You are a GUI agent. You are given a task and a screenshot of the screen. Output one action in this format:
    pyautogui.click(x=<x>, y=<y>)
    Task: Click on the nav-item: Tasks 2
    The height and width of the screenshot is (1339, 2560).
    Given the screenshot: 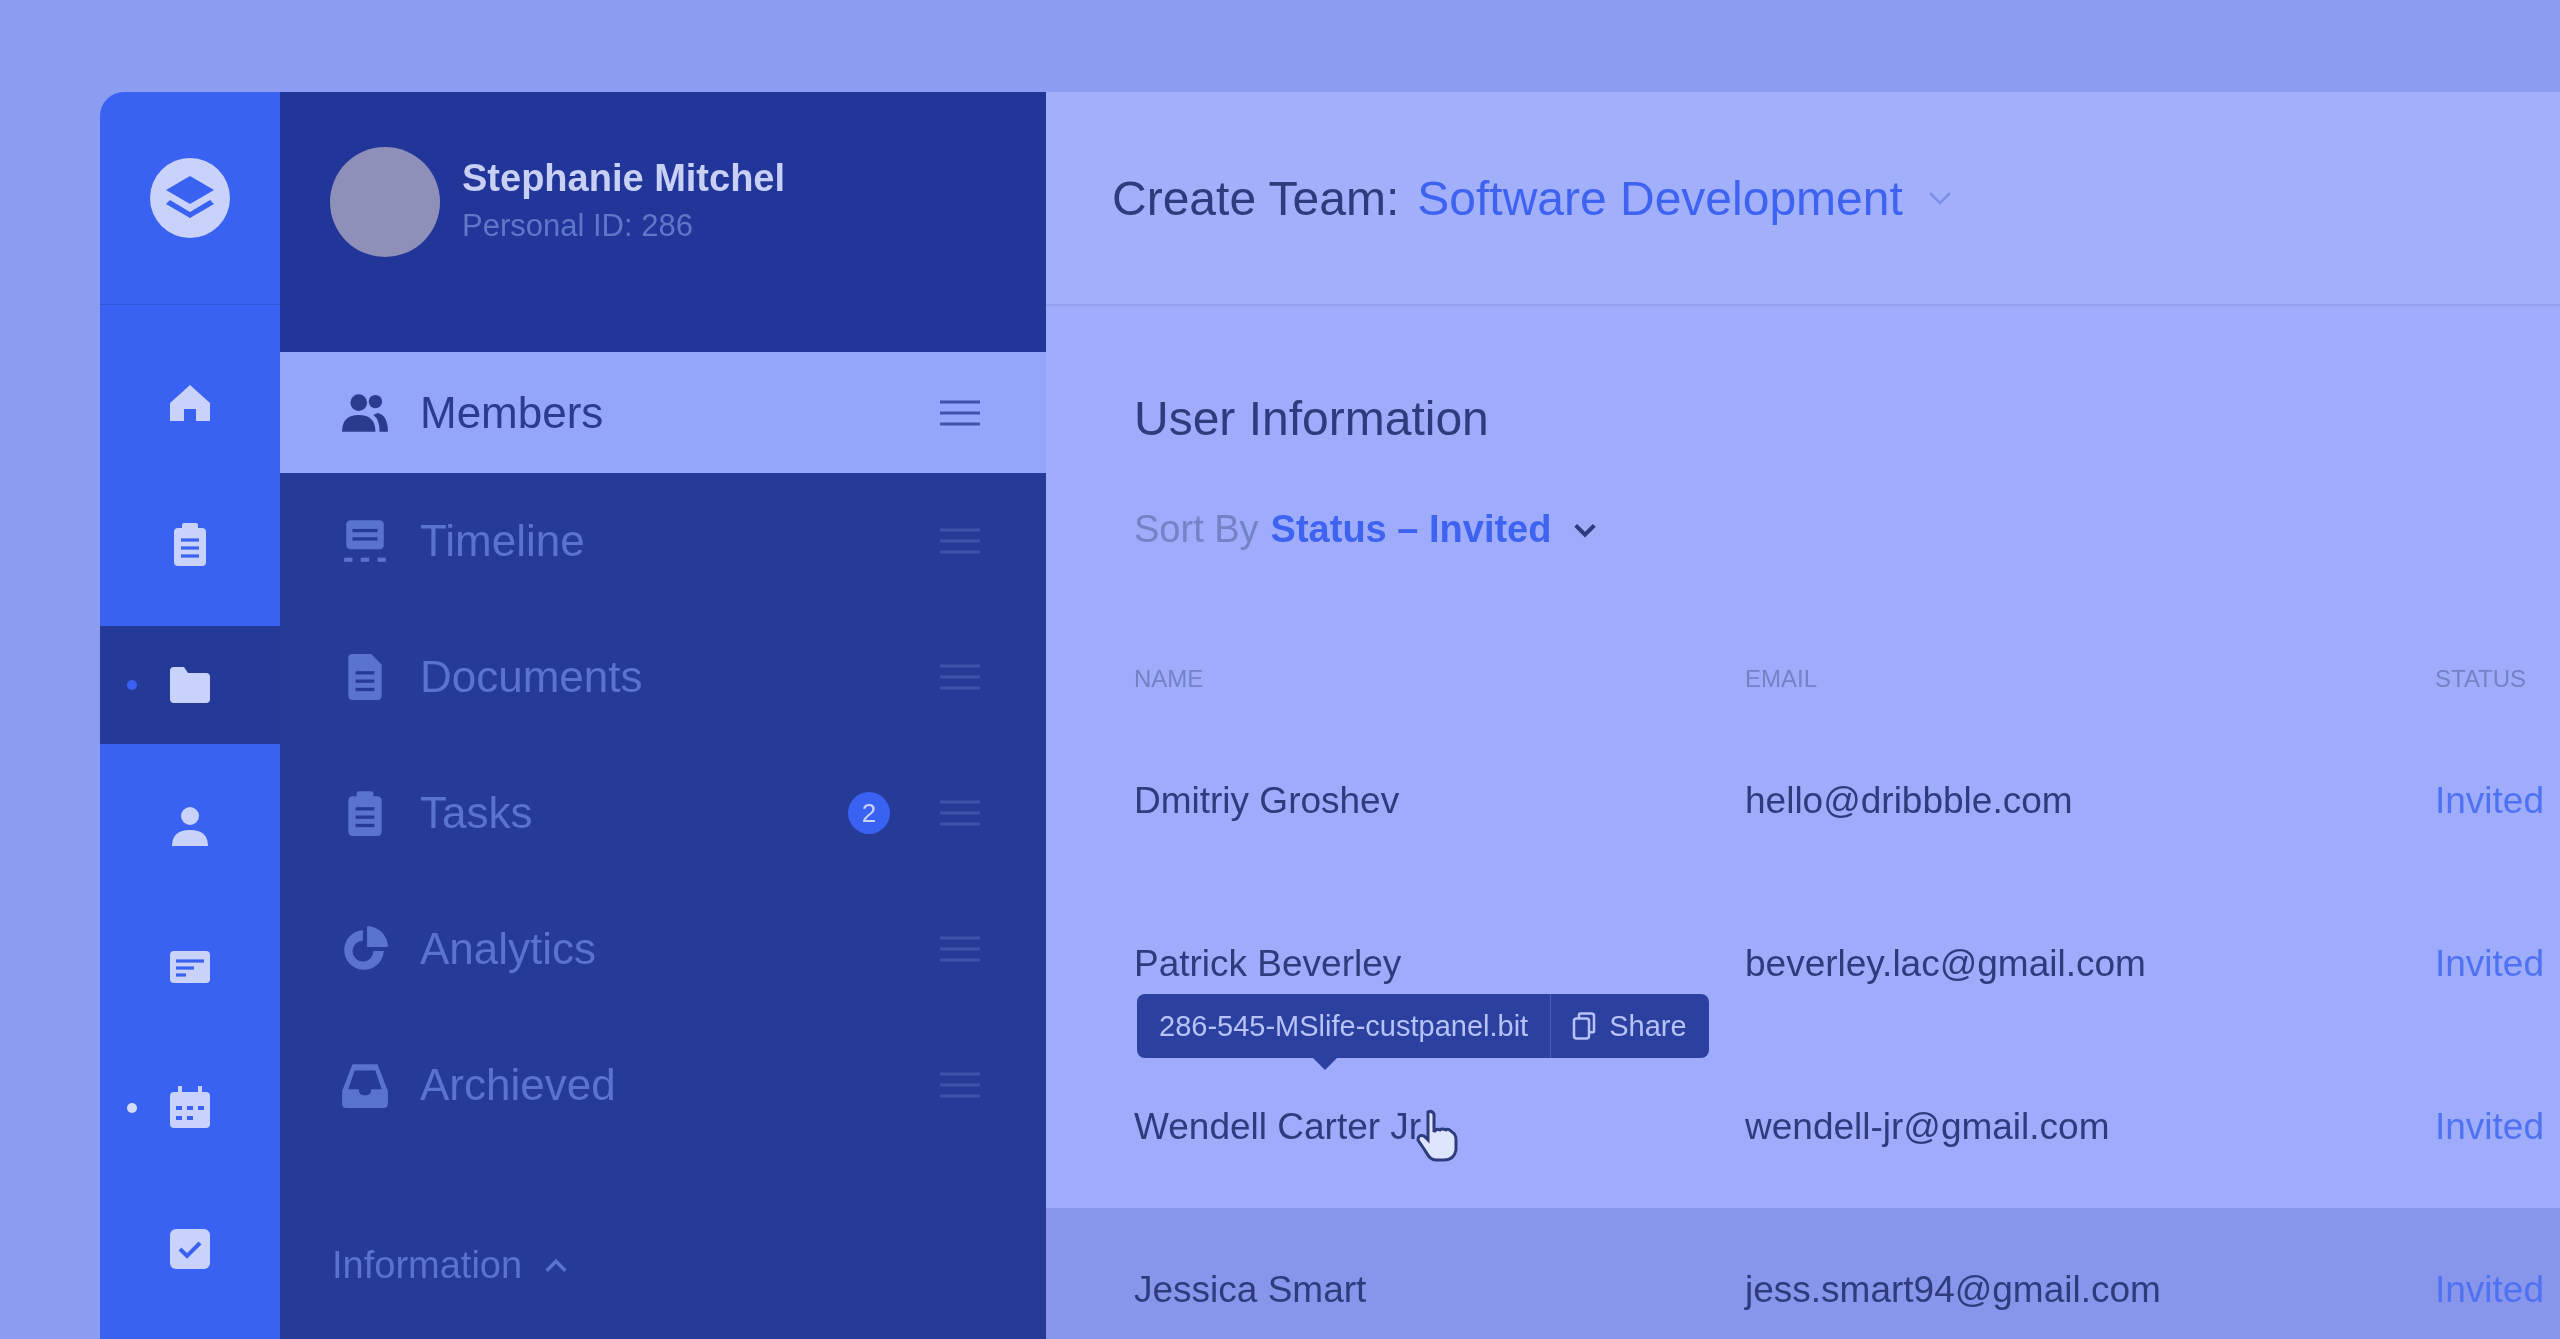 What is the action you would take?
    pyautogui.click(x=663, y=813)
    